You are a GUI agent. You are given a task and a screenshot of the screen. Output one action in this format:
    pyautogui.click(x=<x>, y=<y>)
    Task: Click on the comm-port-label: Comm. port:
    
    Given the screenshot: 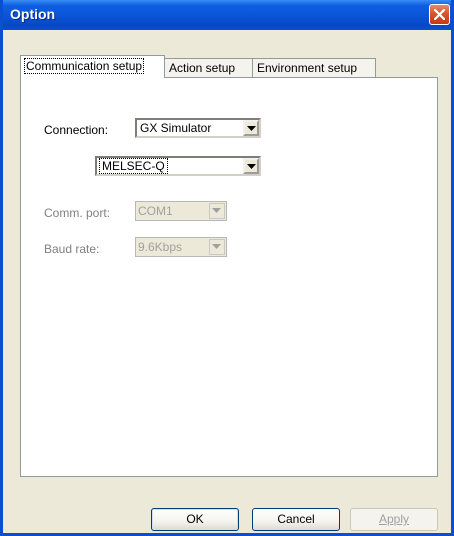 What is the action you would take?
    pyautogui.click(x=77, y=213)
    